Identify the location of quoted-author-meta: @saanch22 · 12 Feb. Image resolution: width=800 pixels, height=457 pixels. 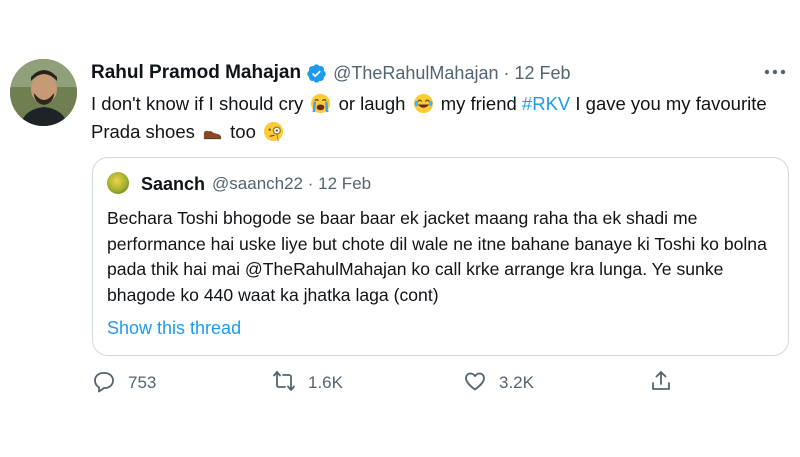
(291, 184).